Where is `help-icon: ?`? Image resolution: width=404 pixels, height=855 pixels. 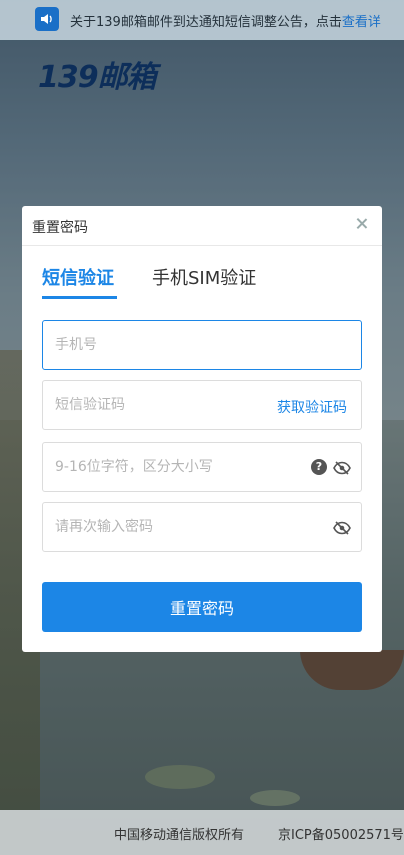 help-icon: ? is located at coordinates (319, 467).